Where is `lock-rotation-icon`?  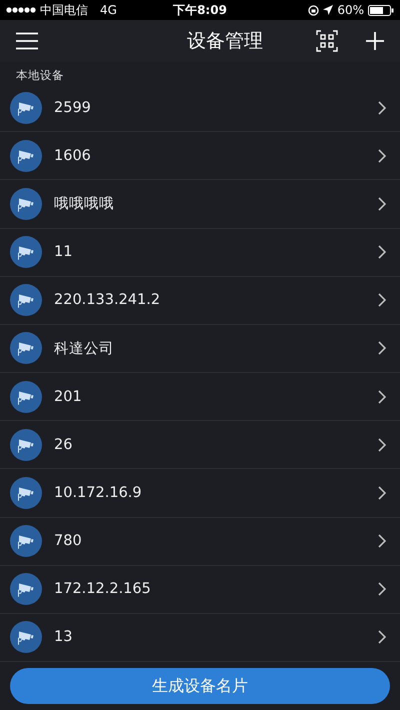 lock-rotation-icon is located at coordinates (314, 10).